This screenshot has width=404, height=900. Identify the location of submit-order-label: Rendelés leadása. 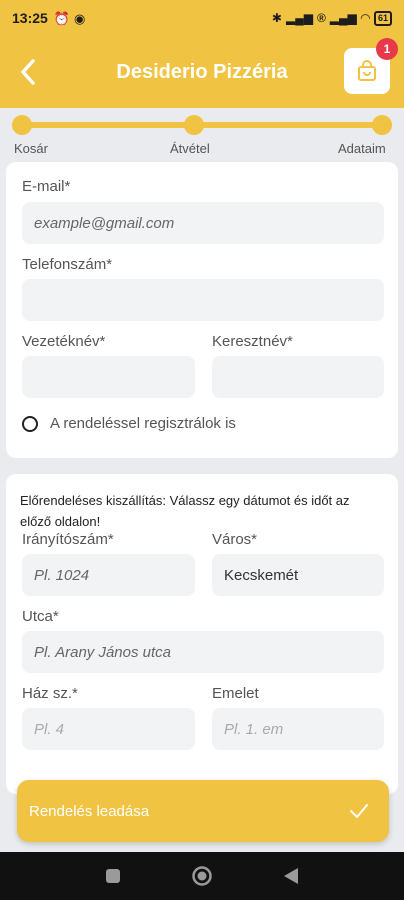
(89, 811).